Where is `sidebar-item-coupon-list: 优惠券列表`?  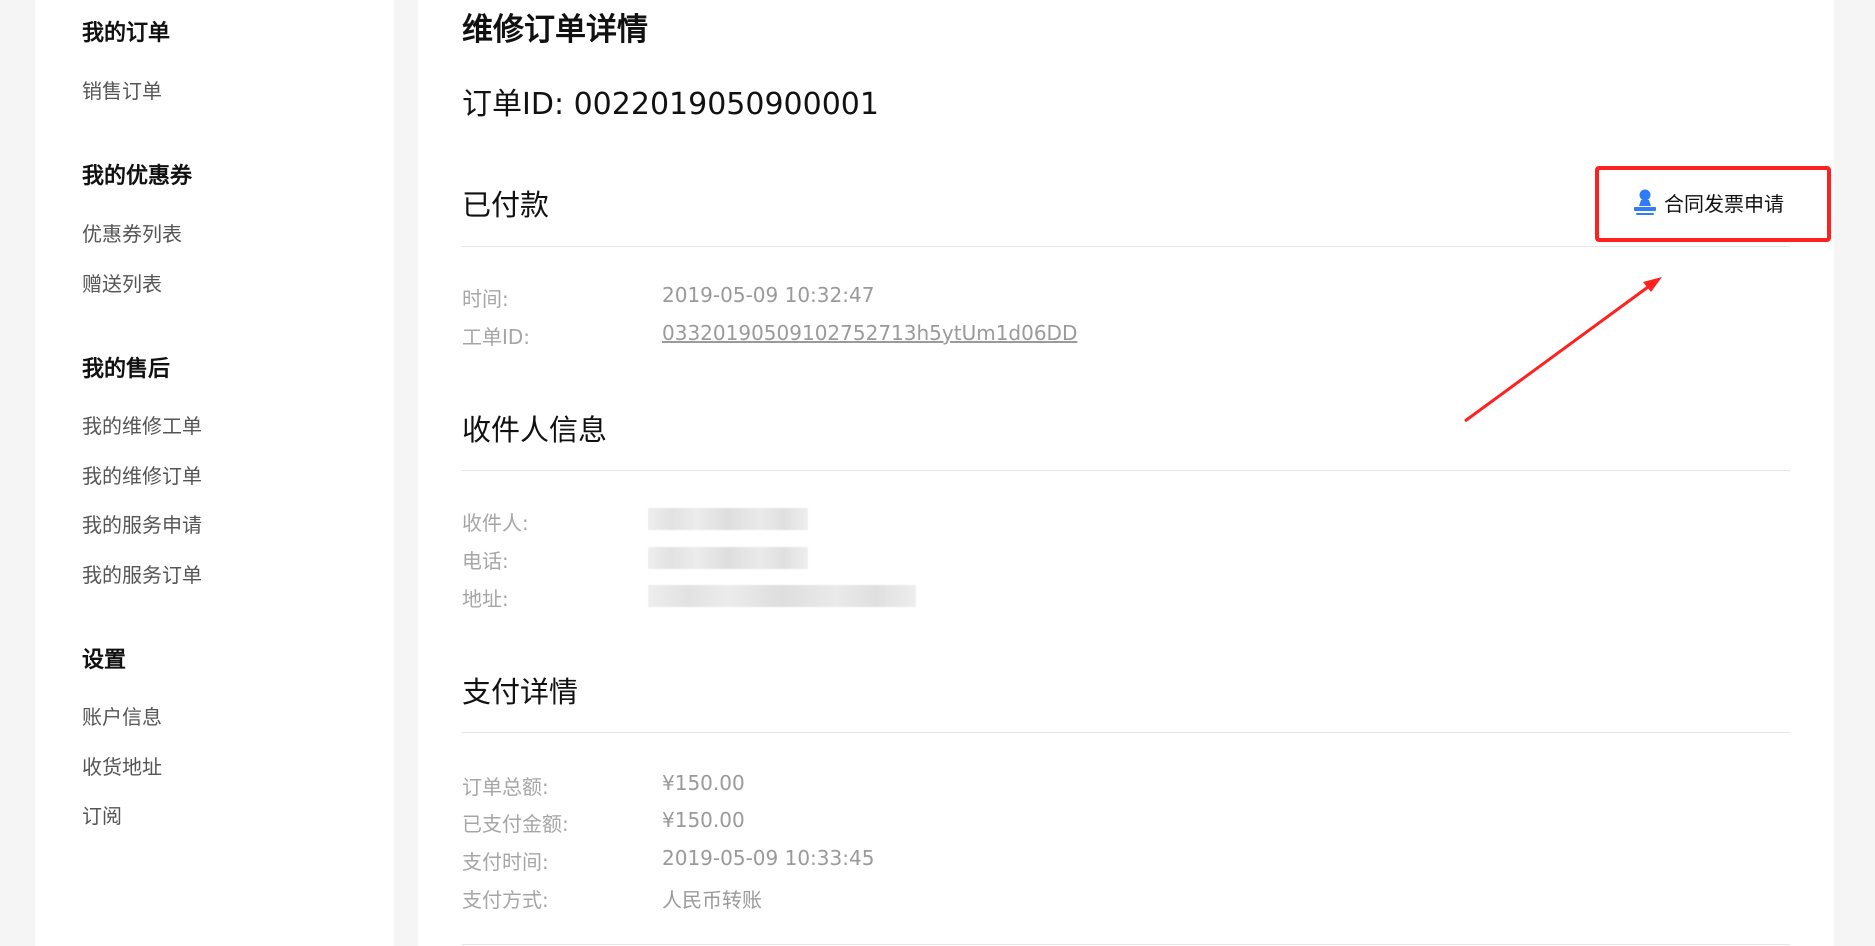 sidebar-item-coupon-list: 优惠券列表 is located at coordinates (132, 232).